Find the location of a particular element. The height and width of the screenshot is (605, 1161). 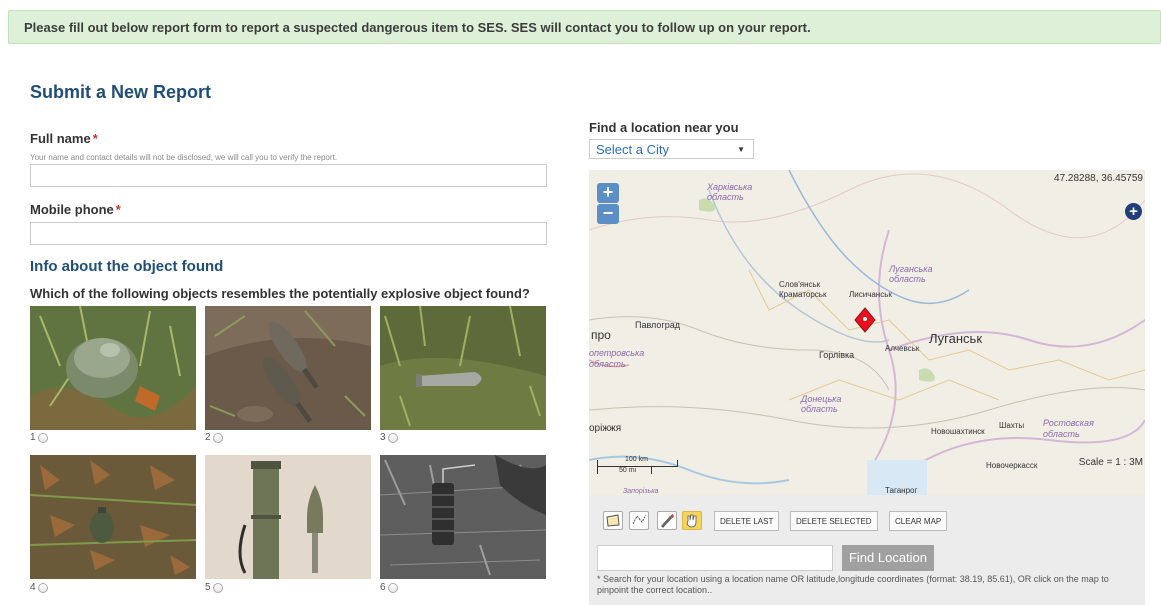

map-label-horlivka: Горлівка is located at coordinates (837, 355).